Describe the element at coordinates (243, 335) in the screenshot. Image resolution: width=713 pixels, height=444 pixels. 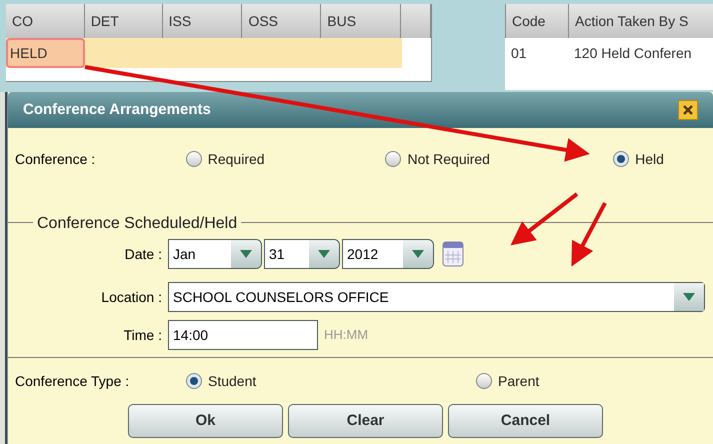
I see `time-field: 14:00` at that location.